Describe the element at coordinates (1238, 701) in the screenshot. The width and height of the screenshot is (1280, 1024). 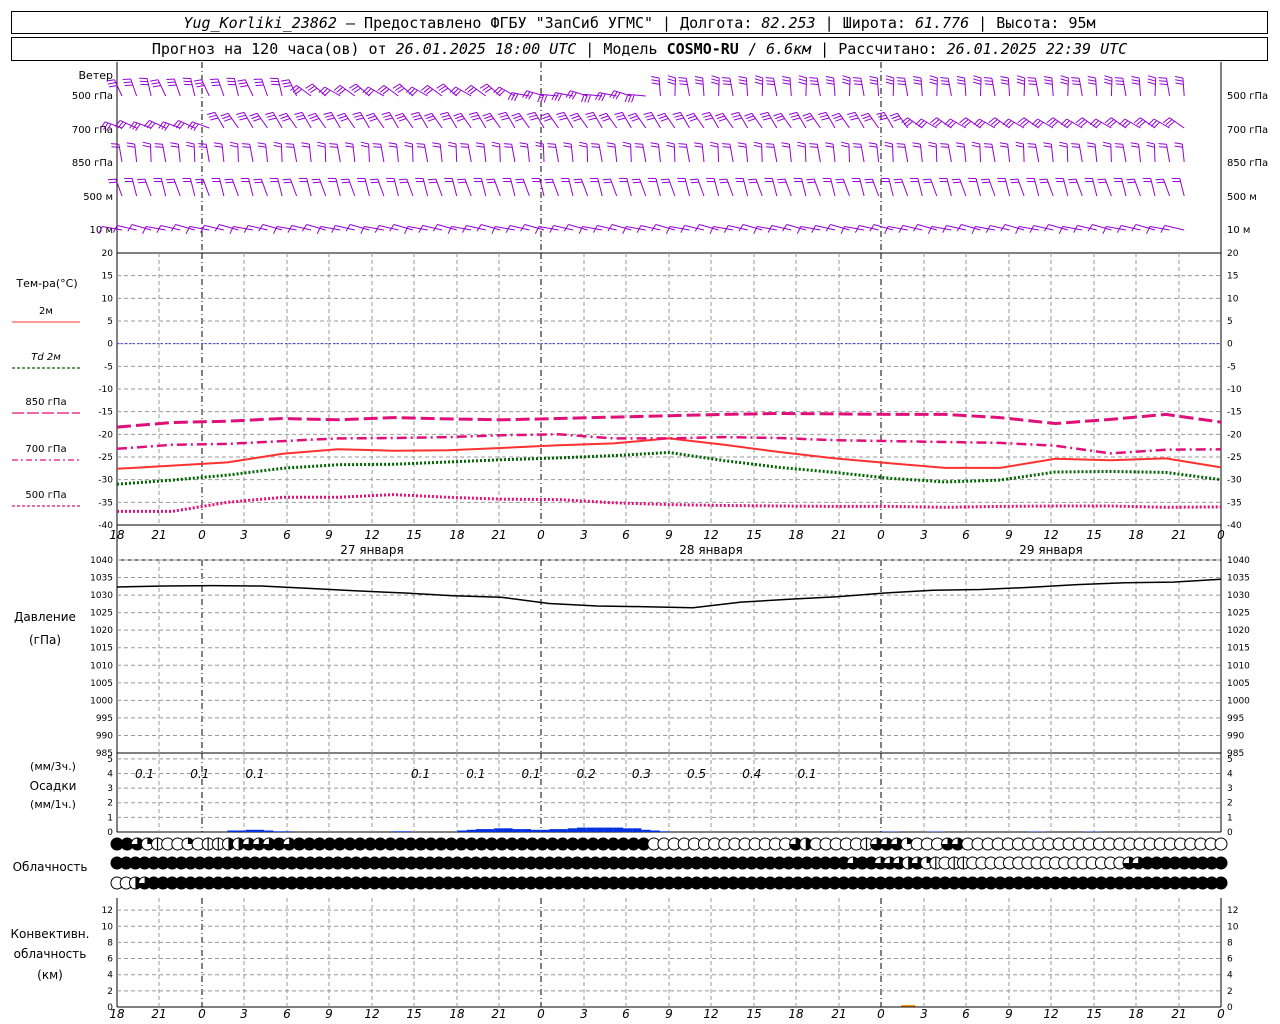
I see `pressure-ytick-right: 1000` at that location.